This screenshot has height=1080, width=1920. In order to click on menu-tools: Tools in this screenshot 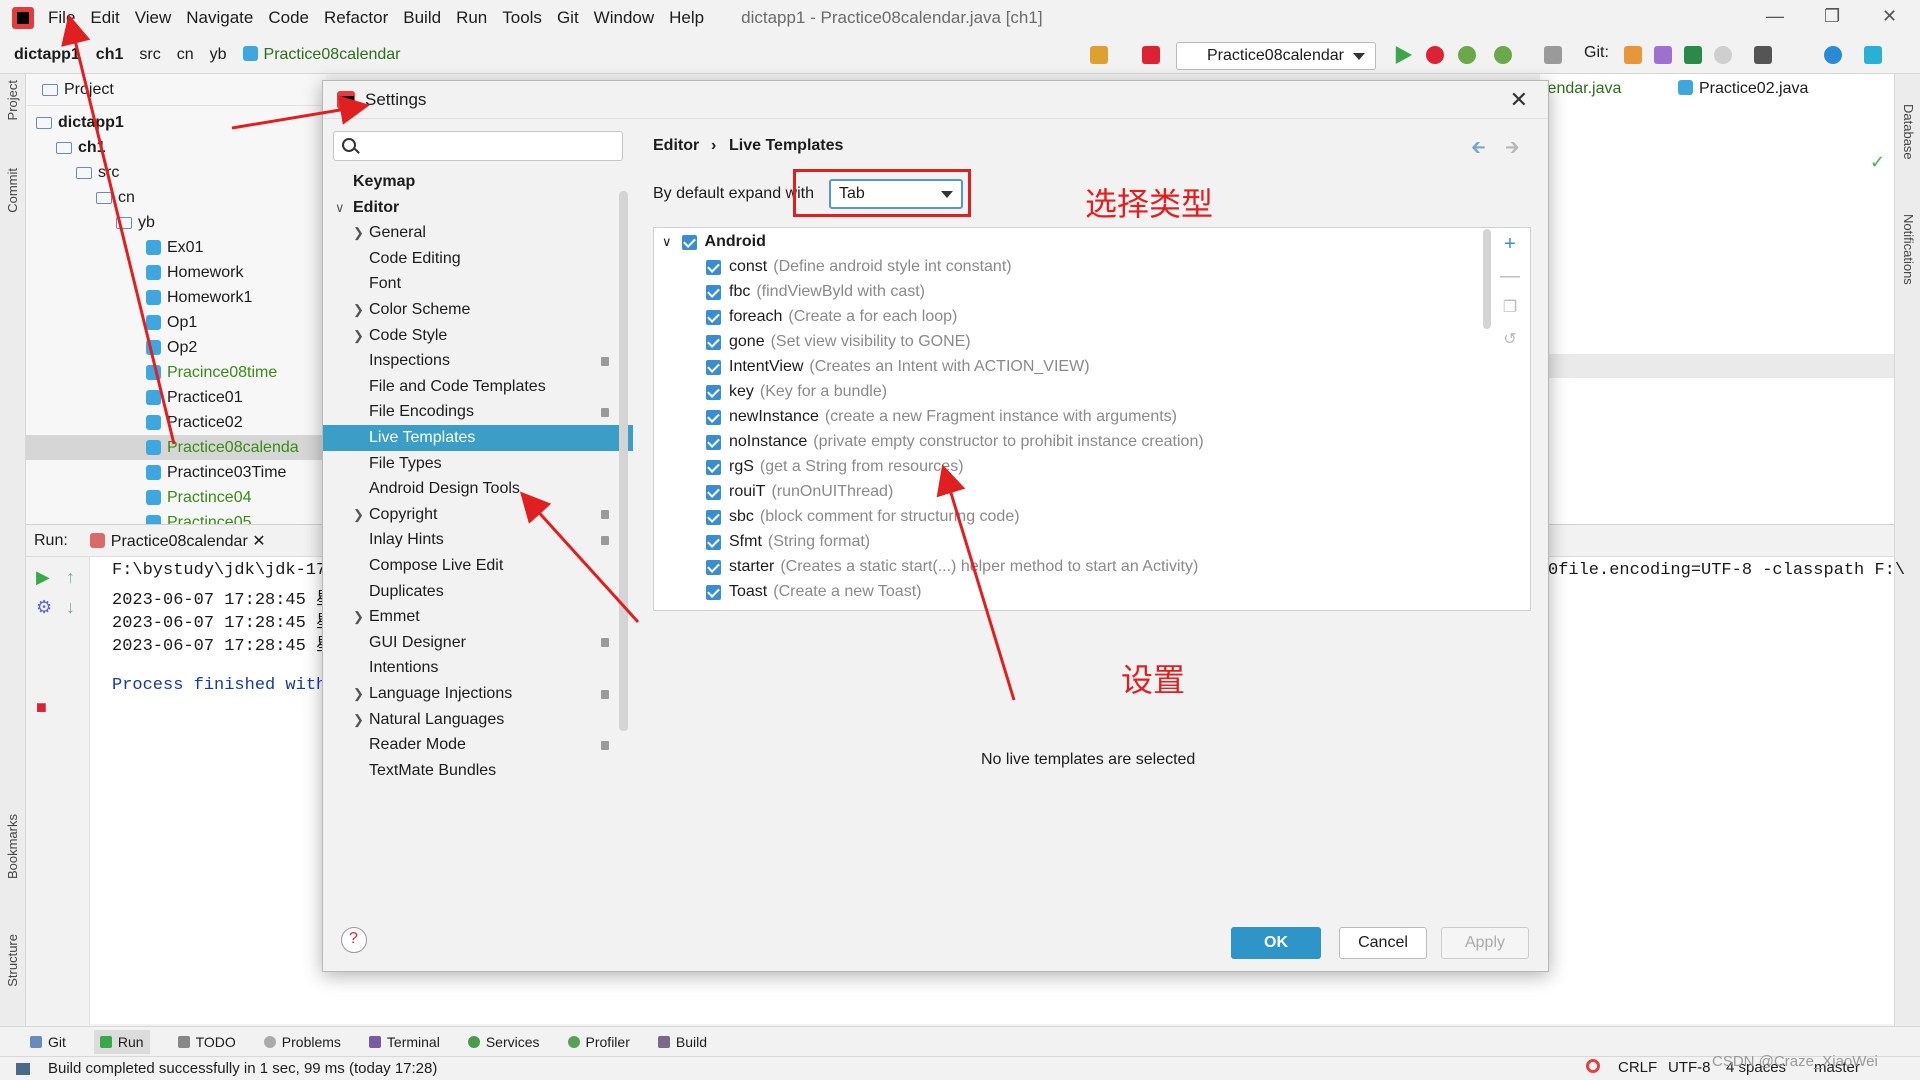, I will do `click(522, 18)`.